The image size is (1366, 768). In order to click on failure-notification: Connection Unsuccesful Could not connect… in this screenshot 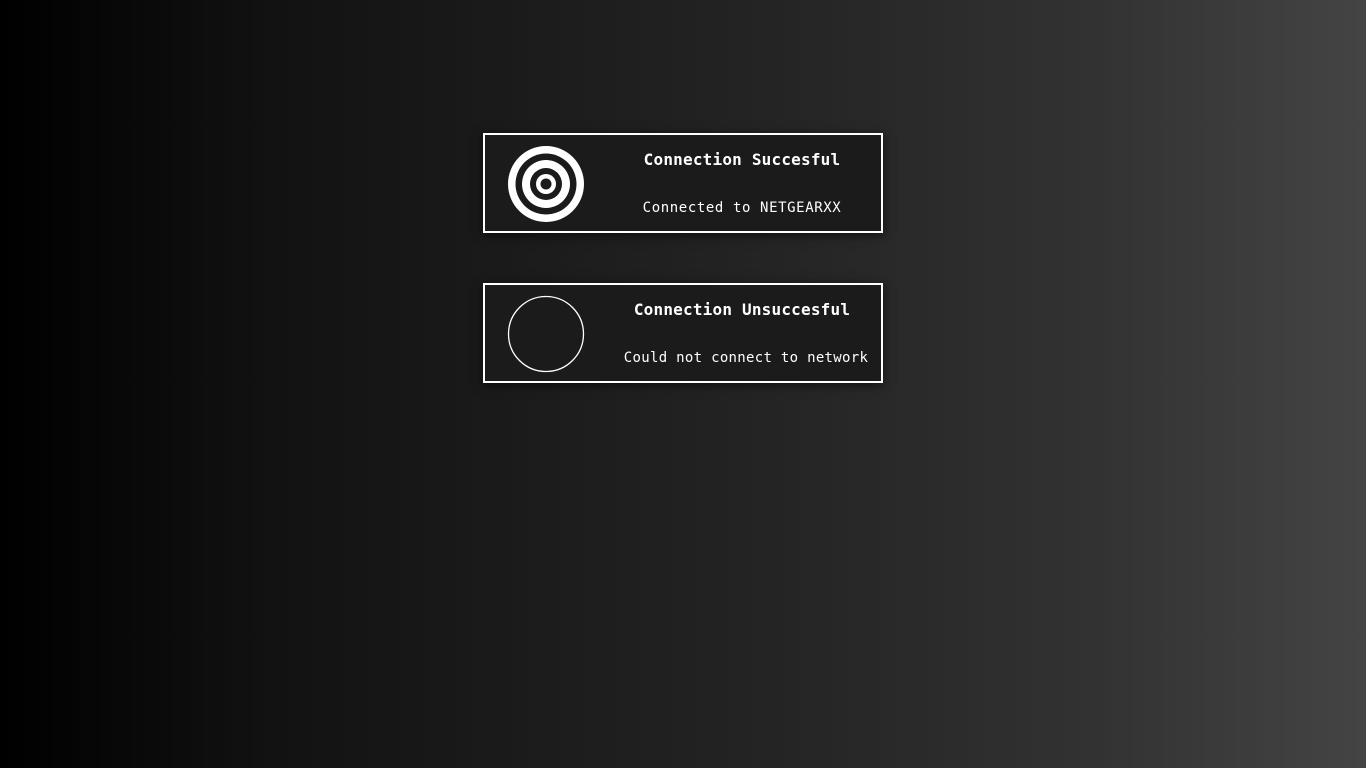, I will do `click(683, 333)`.